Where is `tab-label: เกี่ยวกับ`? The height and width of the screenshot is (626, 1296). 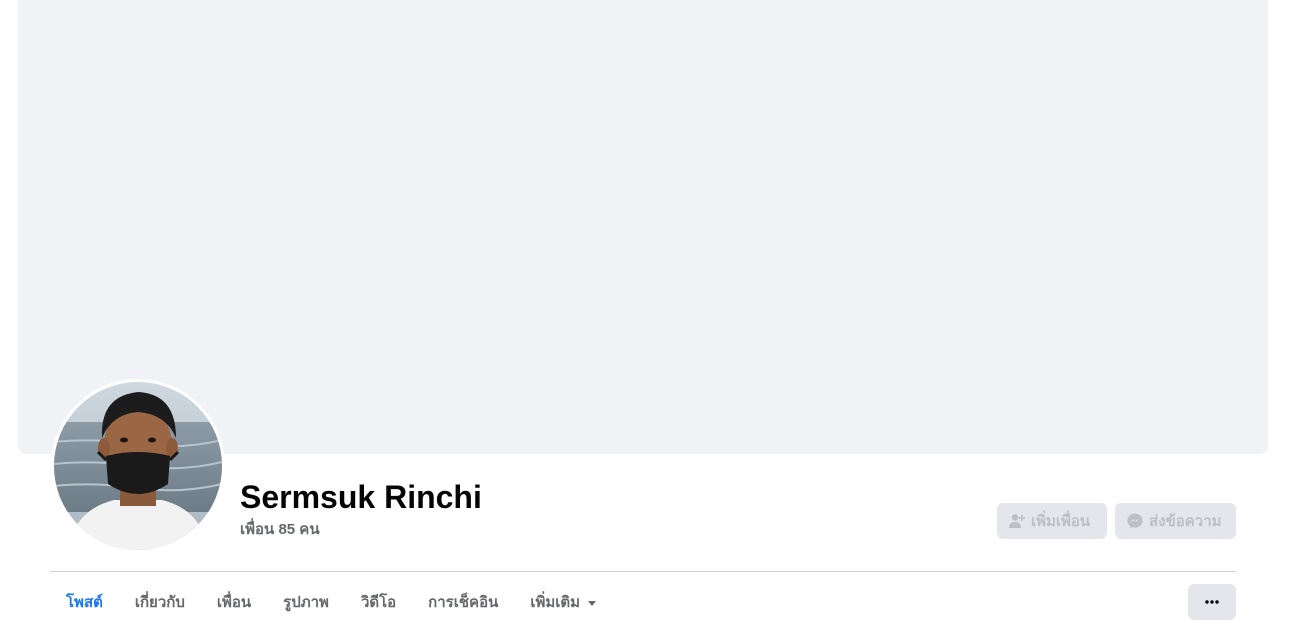
tab-label: เกี่ยวกับ is located at coordinates (159, 602).